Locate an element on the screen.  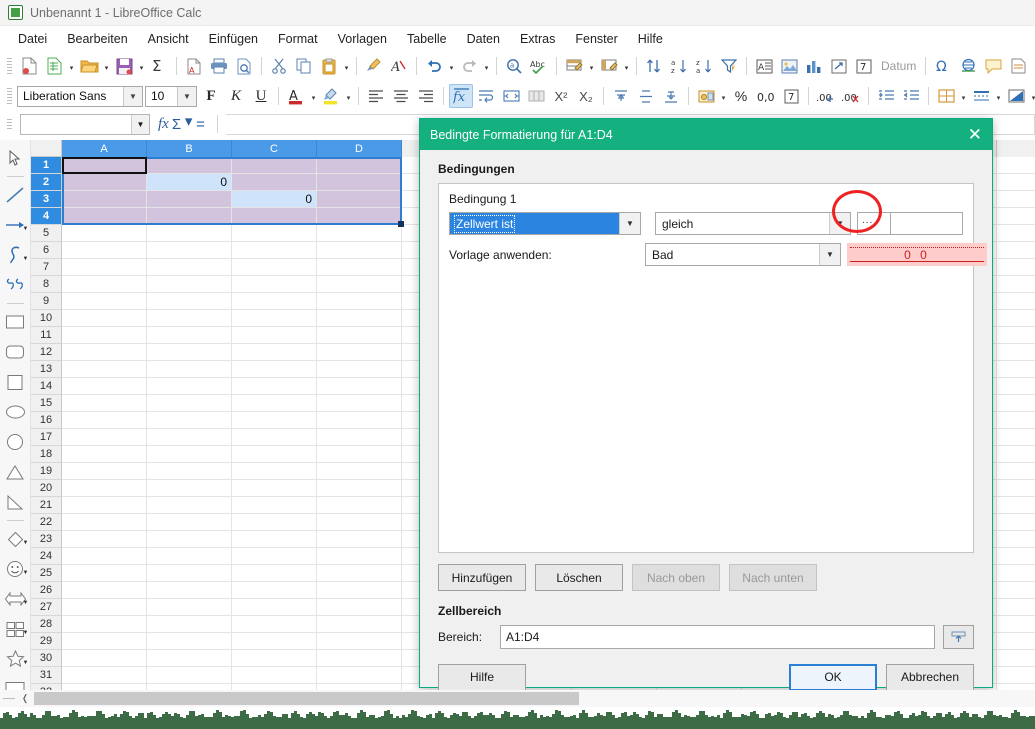
cell-c27 is located at coordinates (274, 607).